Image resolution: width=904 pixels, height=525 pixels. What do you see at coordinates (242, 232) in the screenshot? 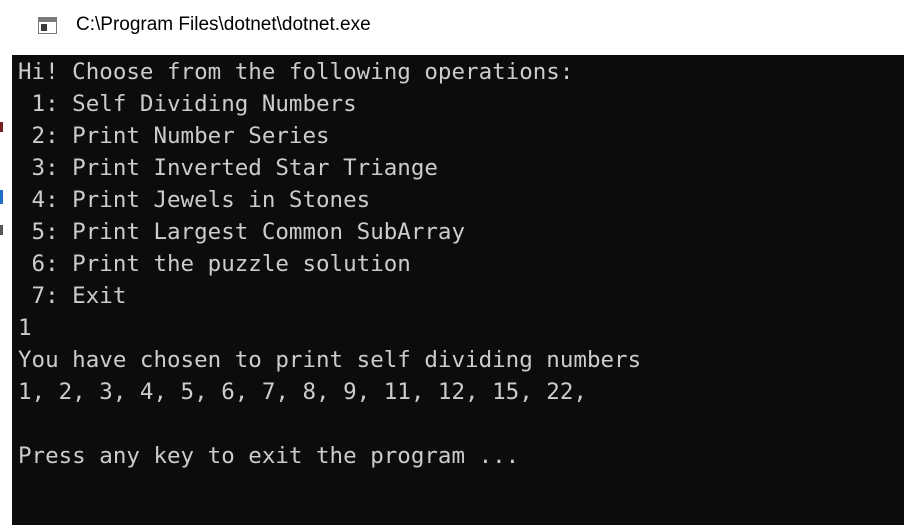
I see `console-line-option-5: 5: Print Largest Common SubArray` at bounding box center [242, 232].